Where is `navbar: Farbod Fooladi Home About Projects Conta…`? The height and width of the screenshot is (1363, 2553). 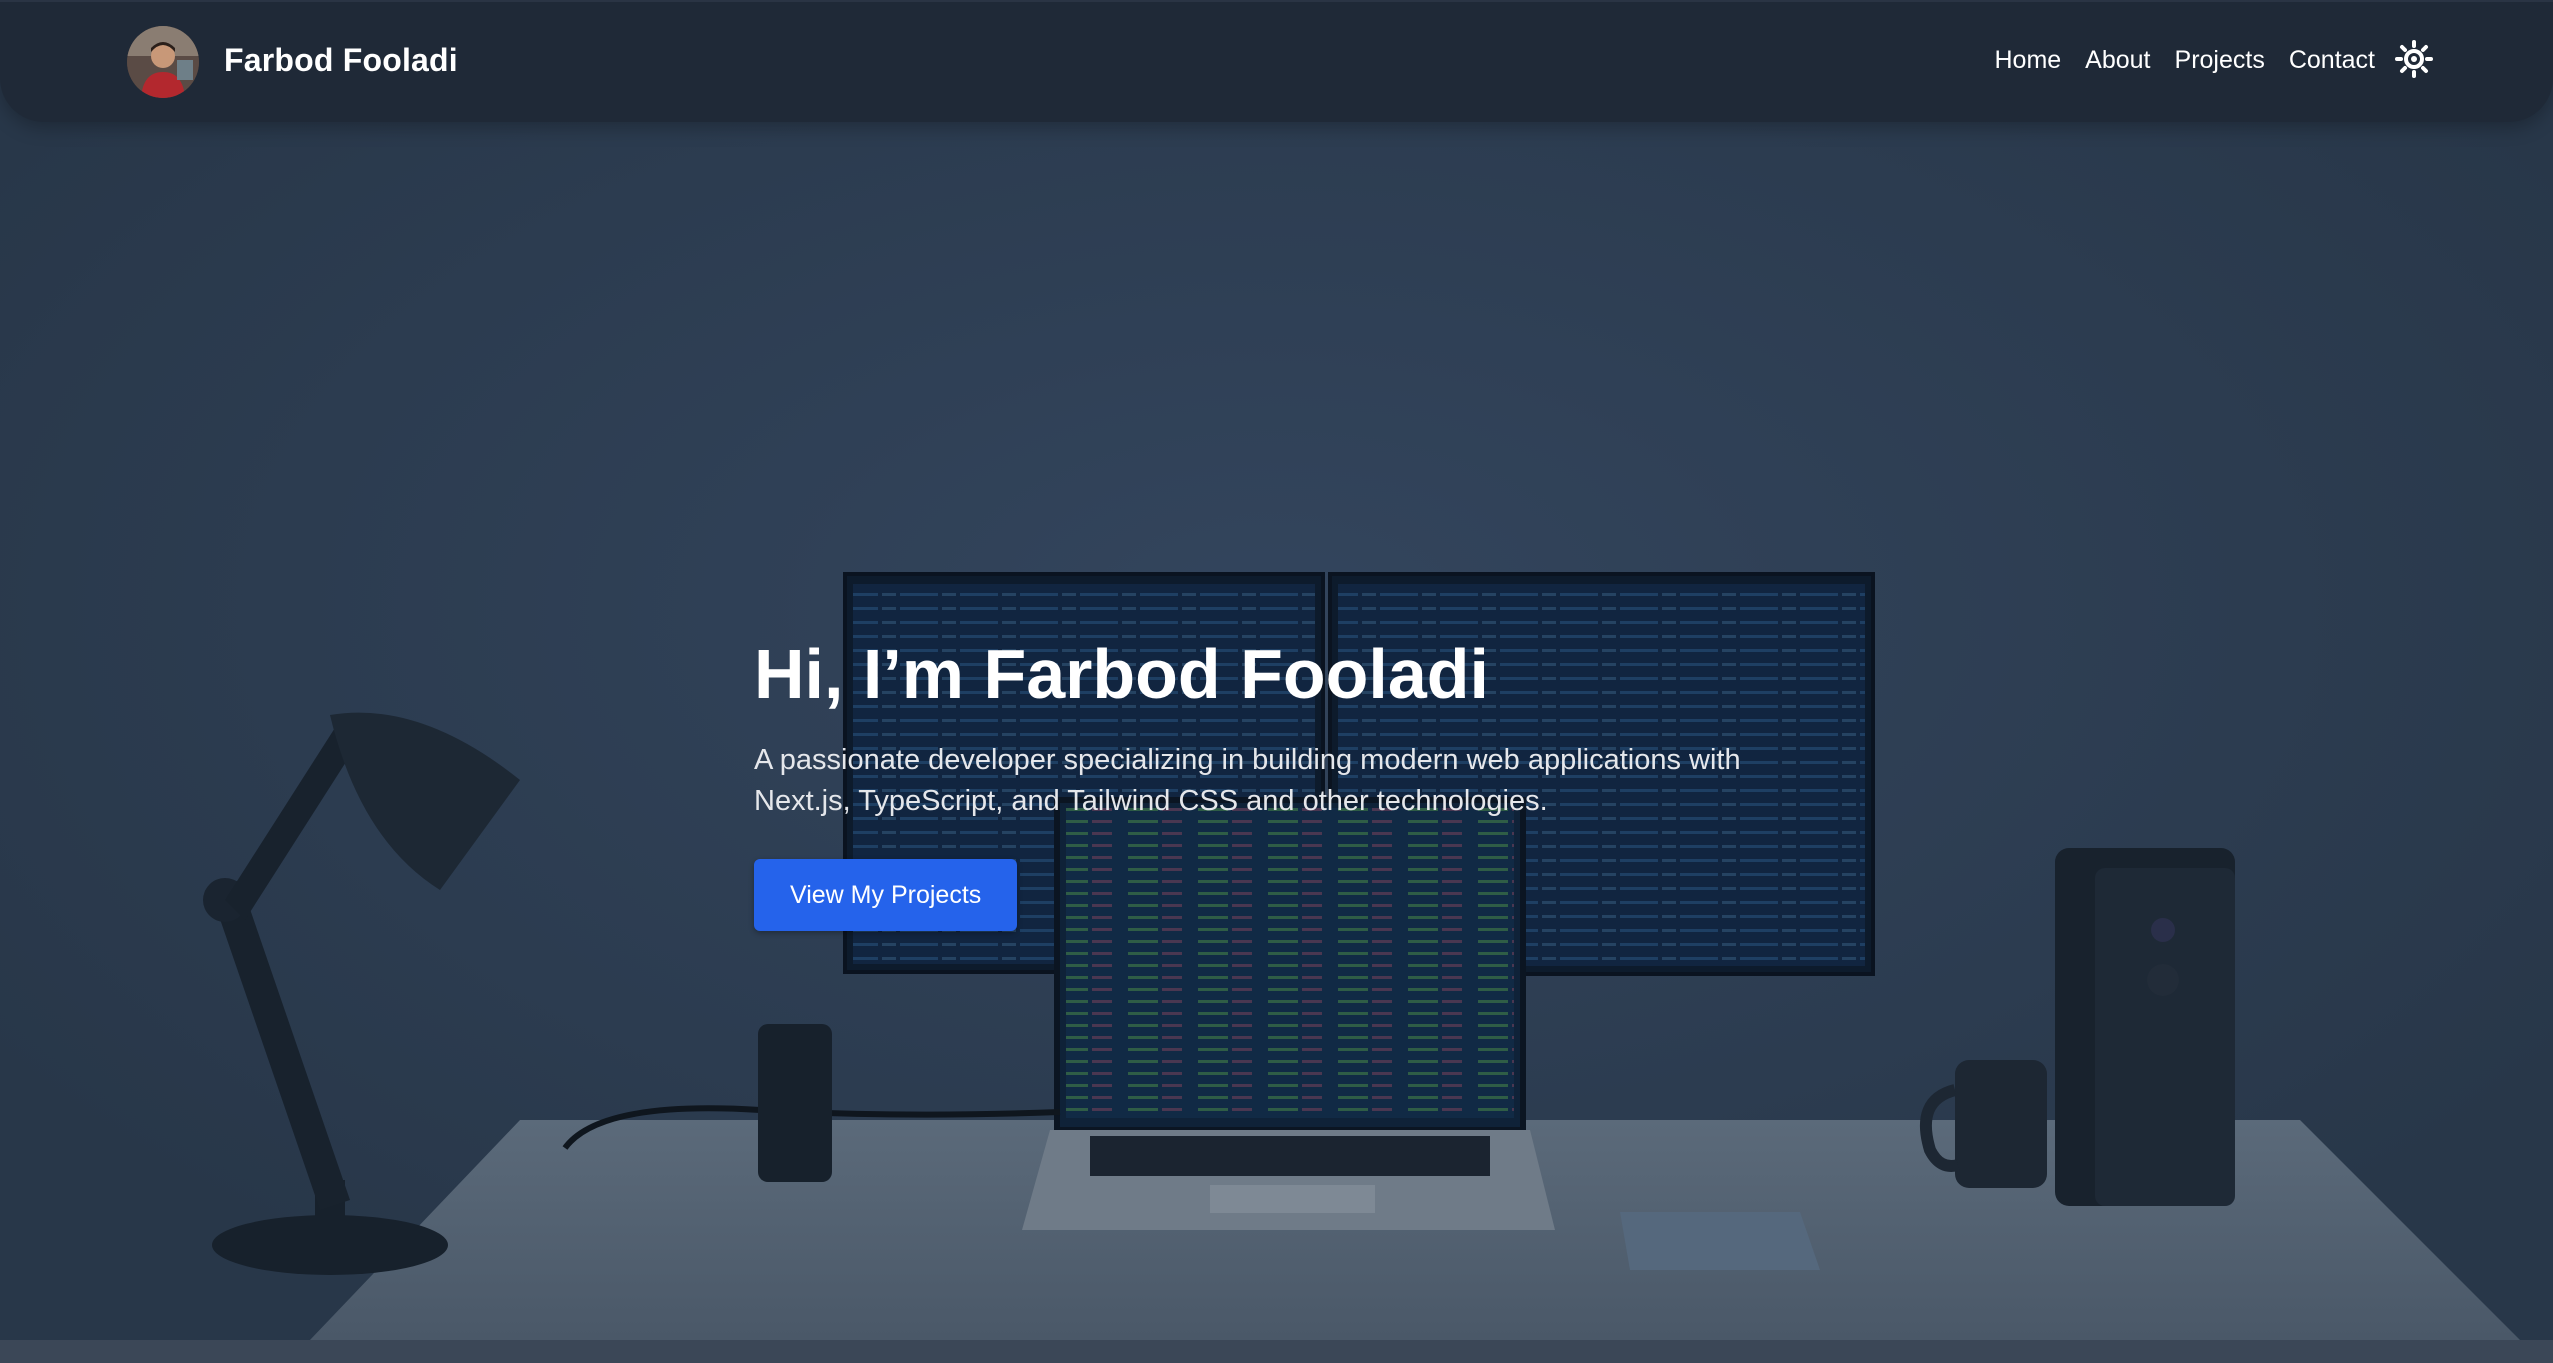 navbar: Farbod Fooladi Home About Projects Conta… is located at coordinates (1276, 61).